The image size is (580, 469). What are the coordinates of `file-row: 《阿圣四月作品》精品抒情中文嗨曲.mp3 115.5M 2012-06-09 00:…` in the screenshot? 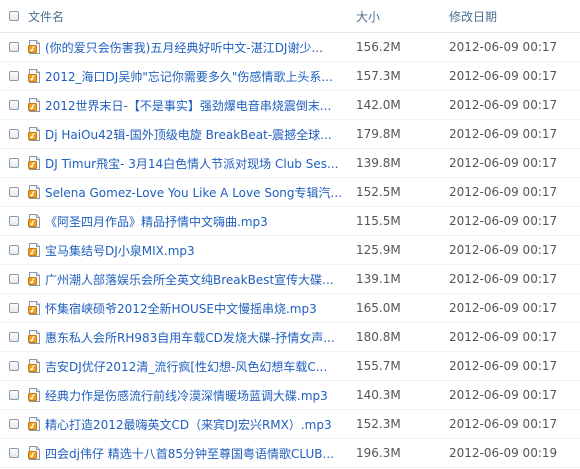 It's located at (290, 221).